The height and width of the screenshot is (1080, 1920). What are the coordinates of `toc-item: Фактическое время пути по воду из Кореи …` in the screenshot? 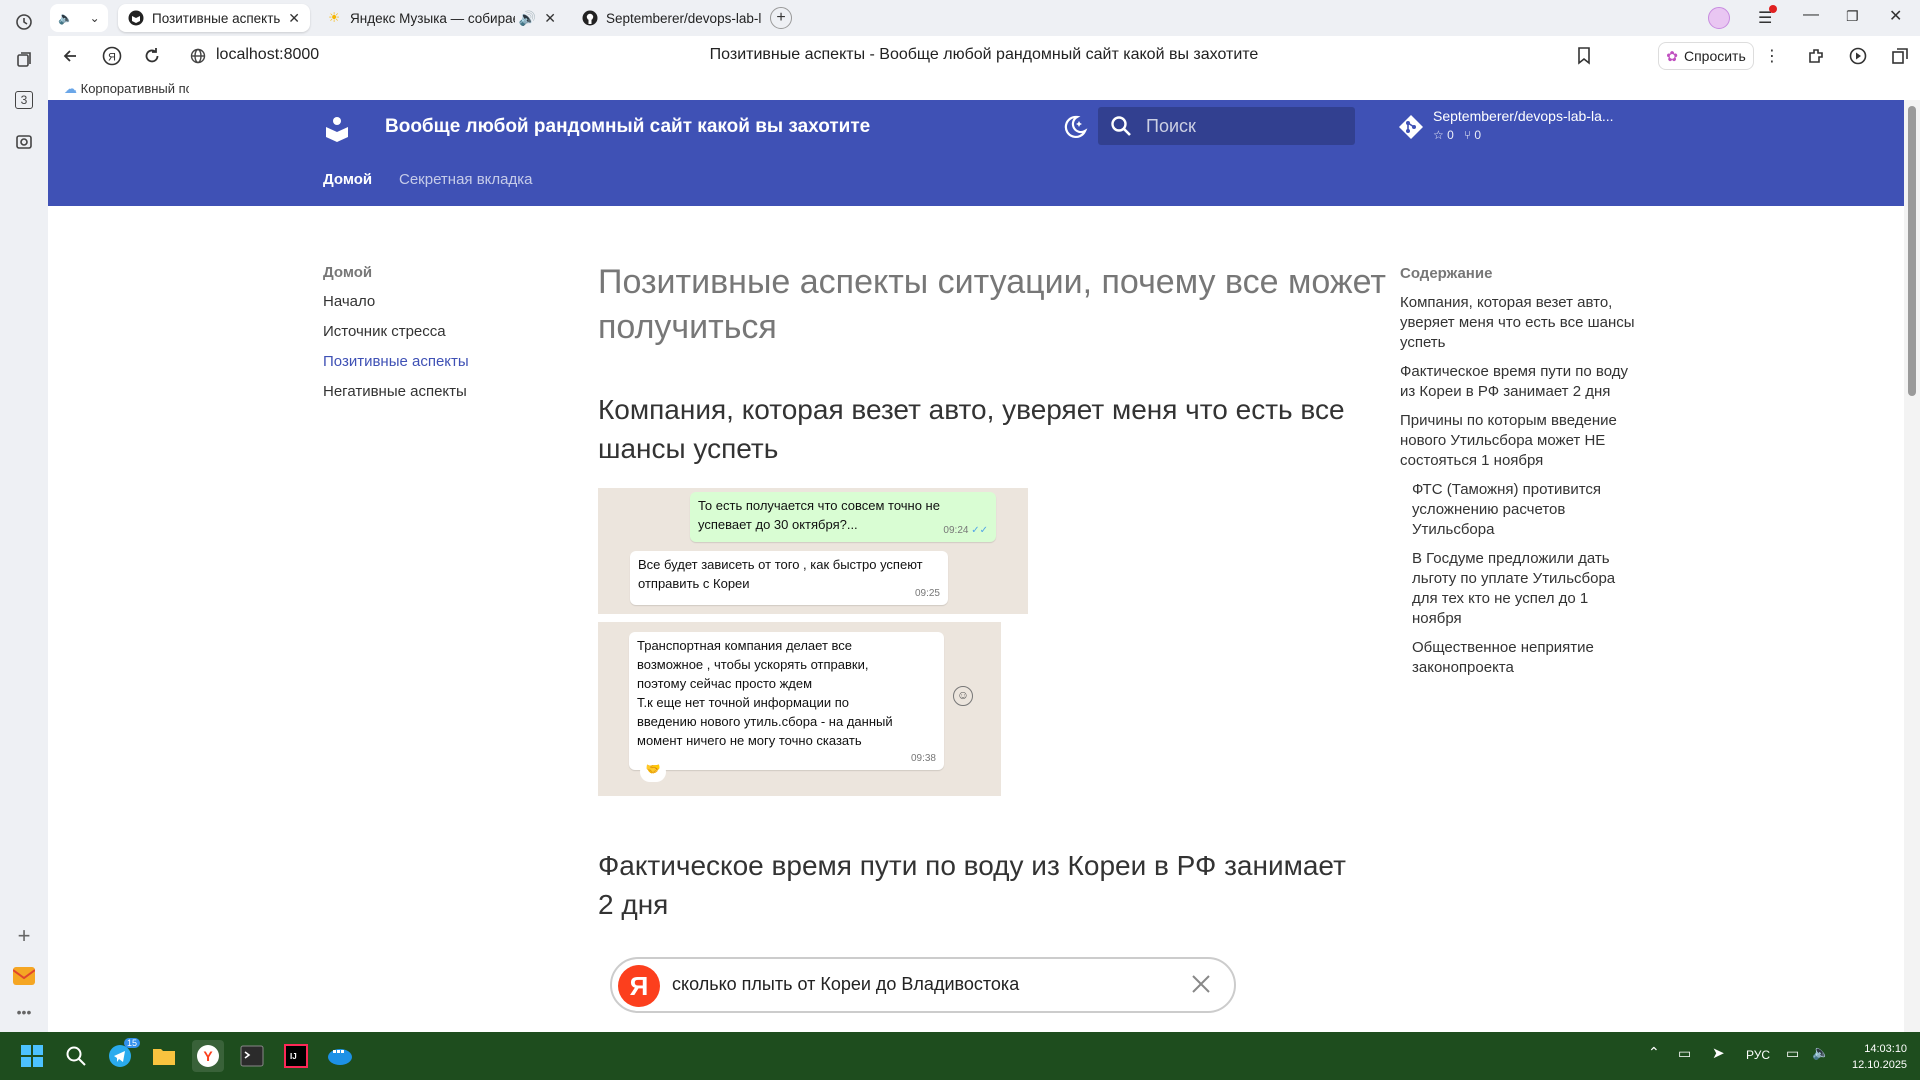 It's located at (1520, 382).